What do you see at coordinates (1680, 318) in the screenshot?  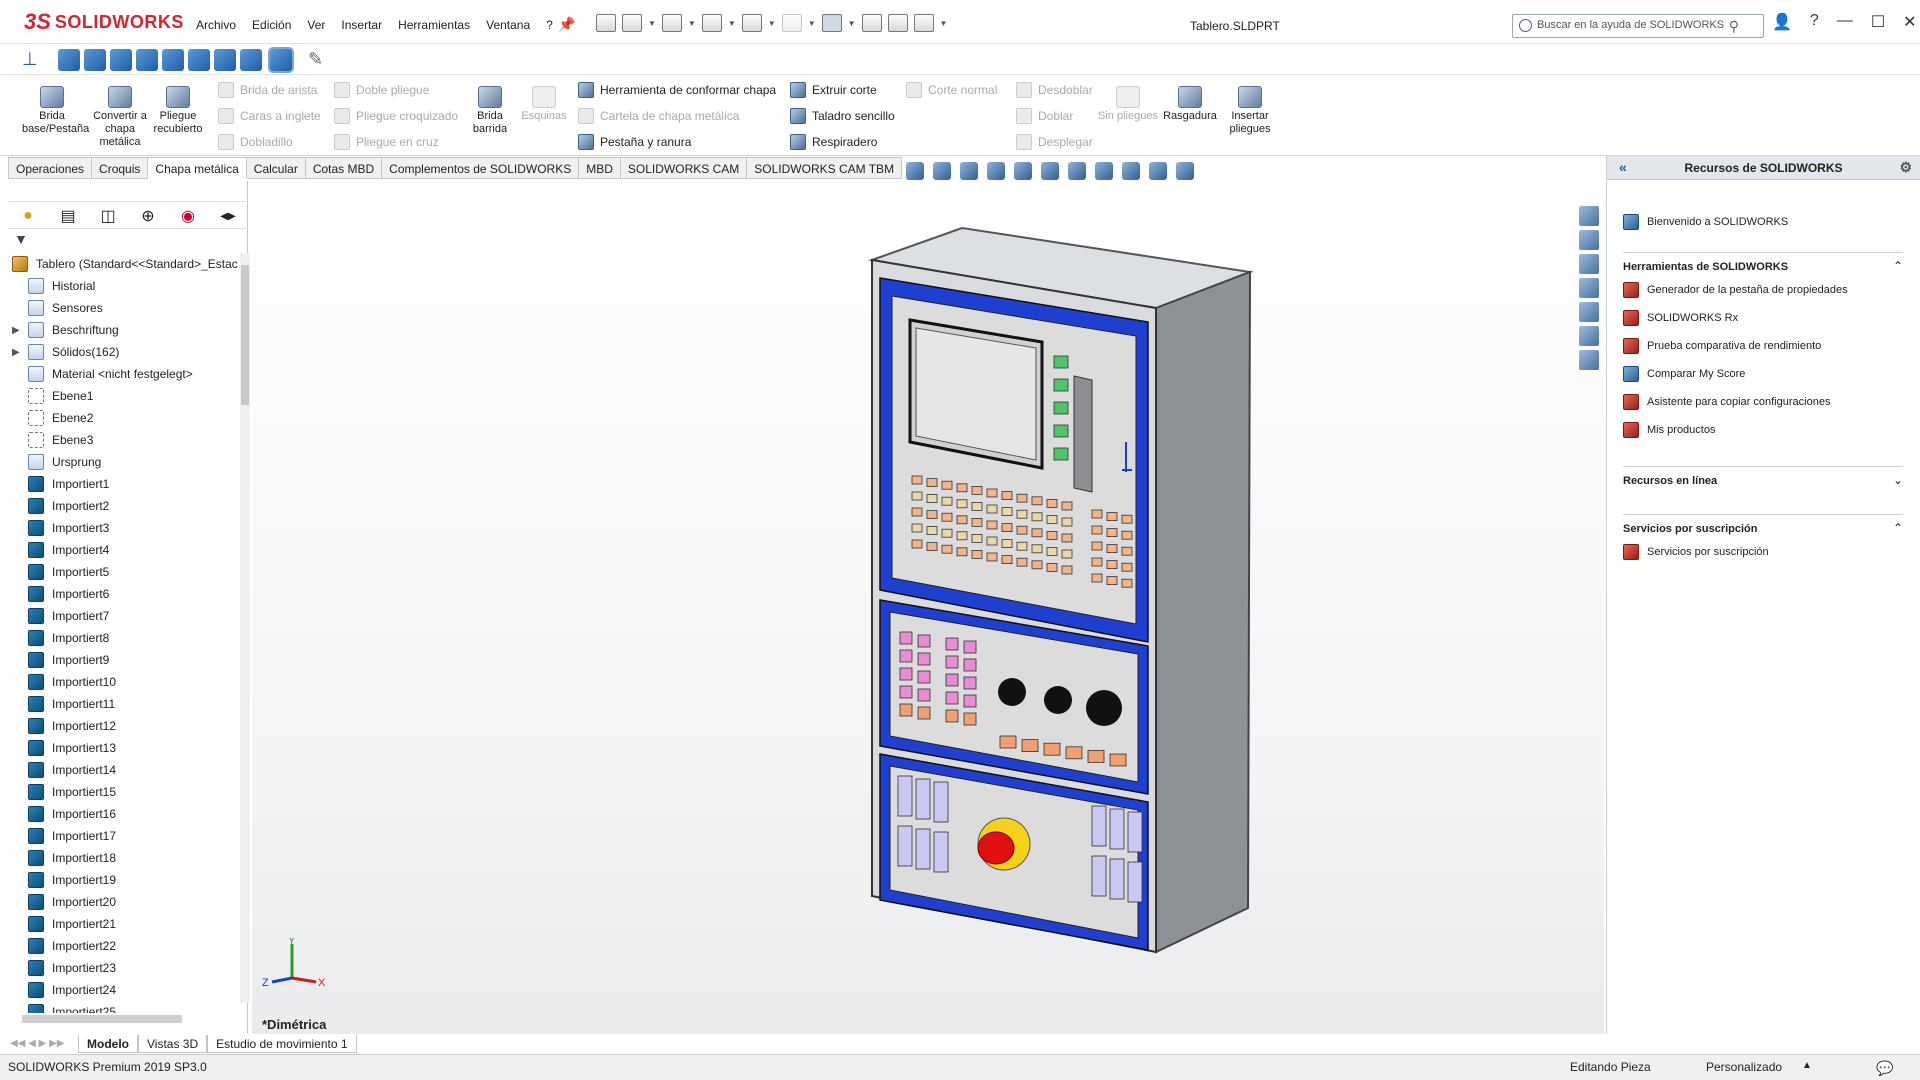 I see `tool-item: SOLIDWORKS Rx` at bounding box center [1680, 318].